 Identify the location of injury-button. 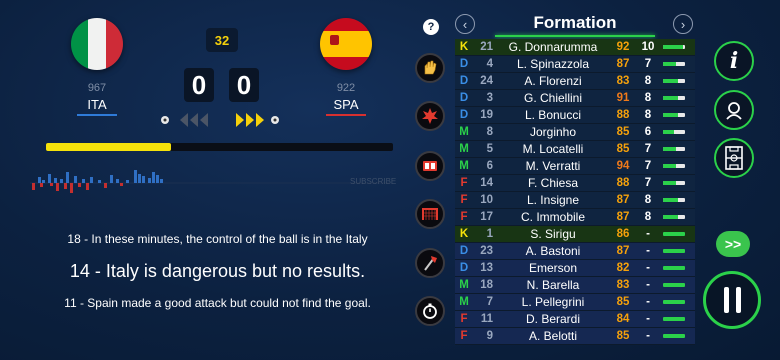
(430, 263).